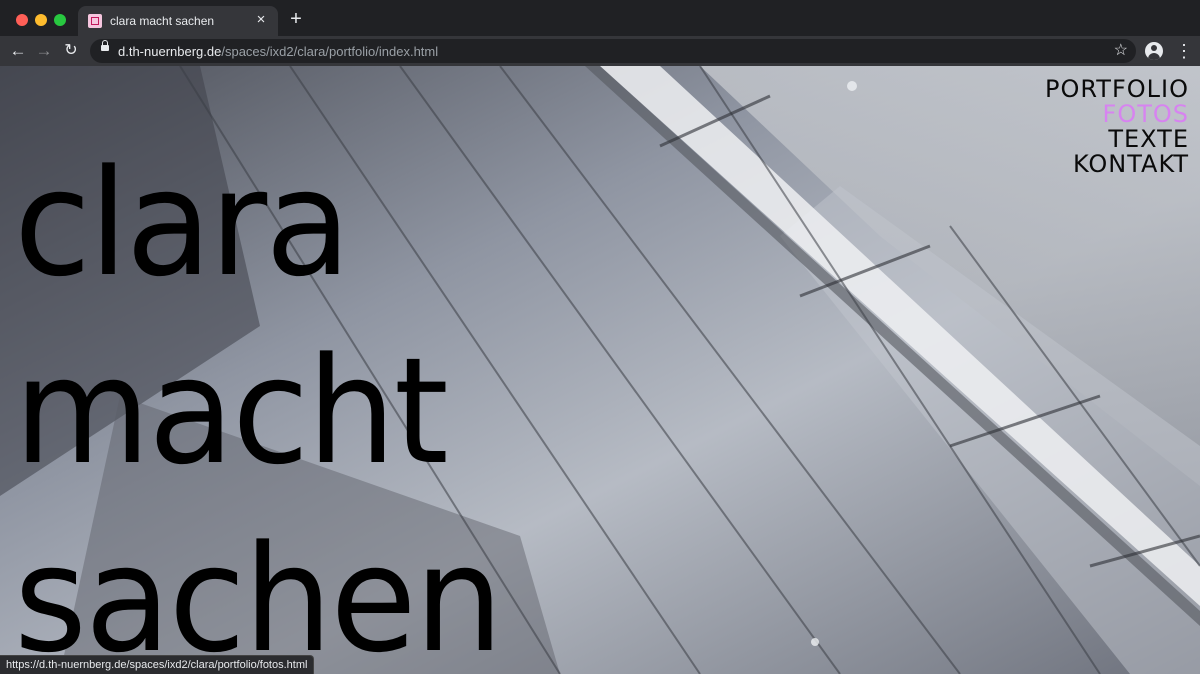 This screenshot has height=674, width=1200. Describe the element at coordinates (1117, 114) in the screenshot. I see `nav-link-fotos: FOTOS` at that location.